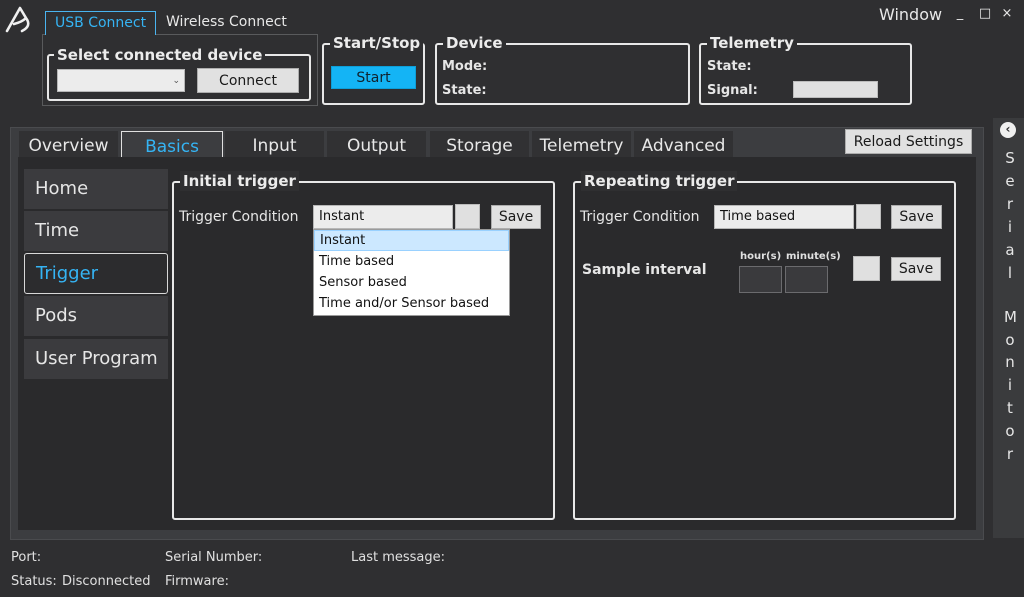 Image resolution: width=1024 pixels, height=597 pixels. I want to click on repeating-condition-label: Trigger Condition, so click(640, 217).